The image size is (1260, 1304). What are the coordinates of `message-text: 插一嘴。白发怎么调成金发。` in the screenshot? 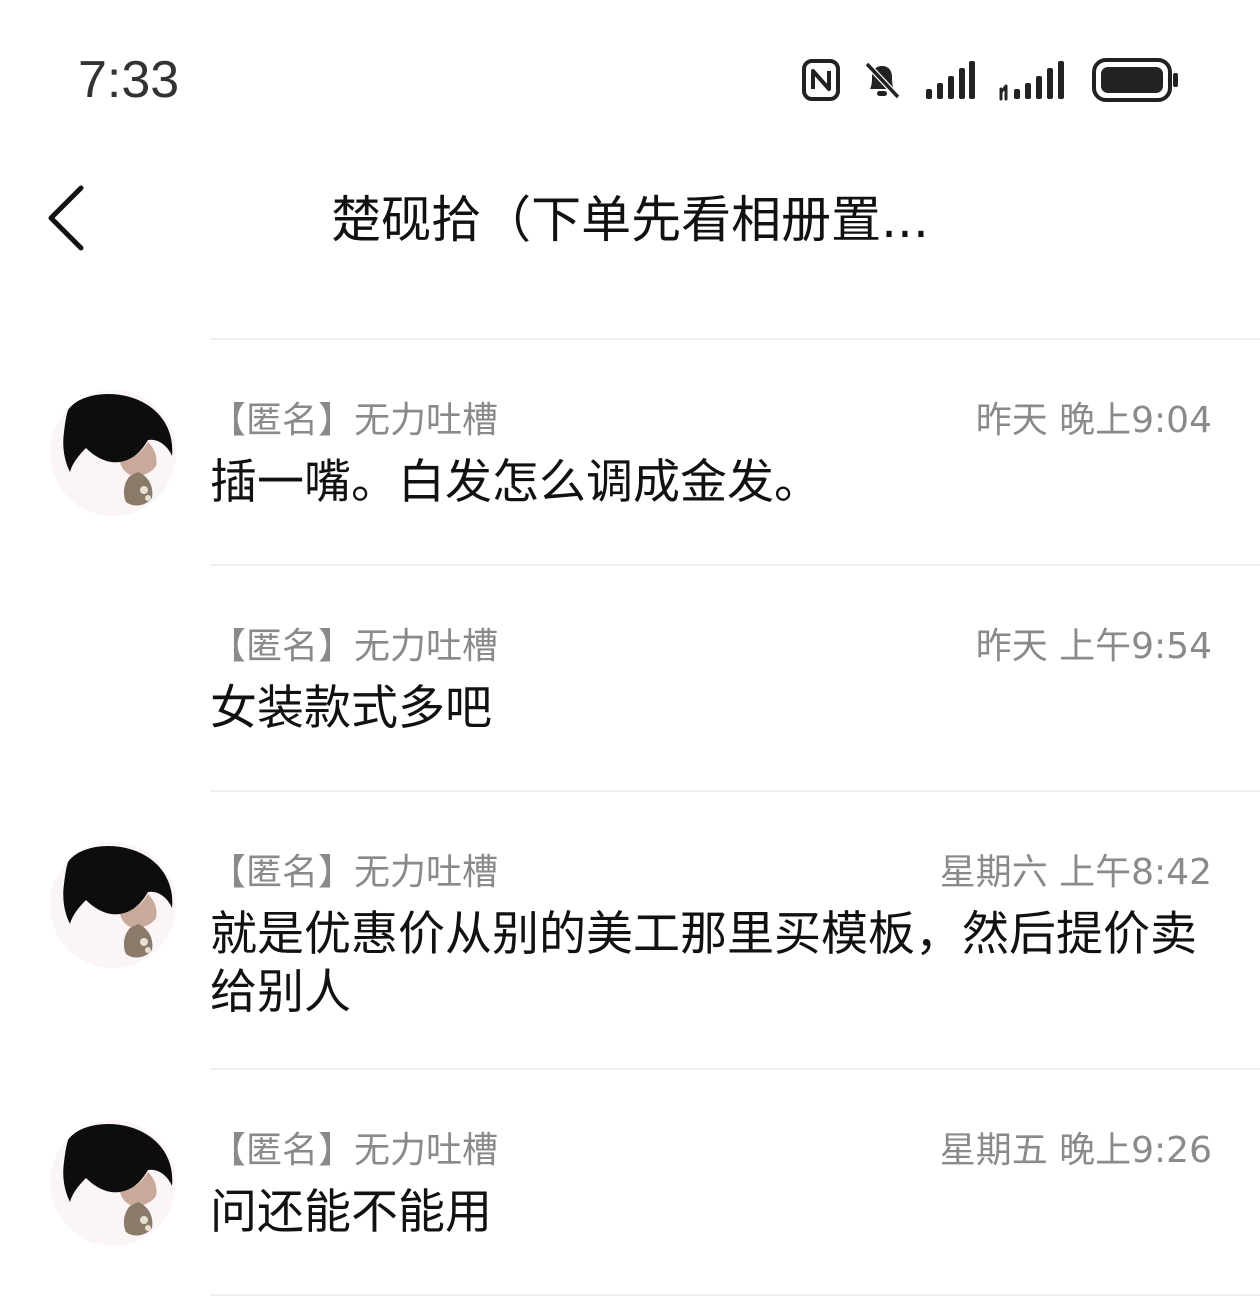 It's located at (515, 482).